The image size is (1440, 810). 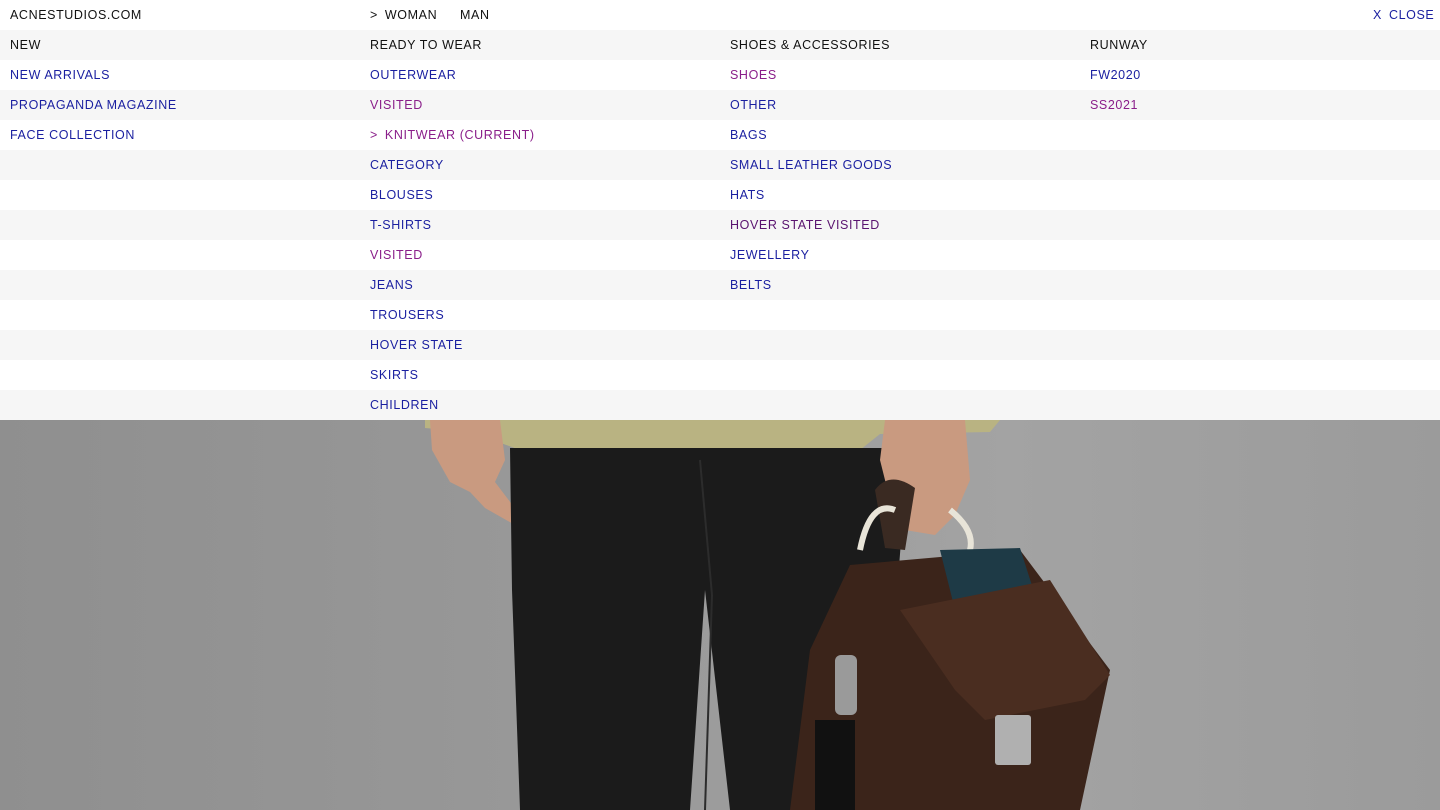 I want to click on menu-link-skirts: SKIRTS, so click(x=394, y=375).